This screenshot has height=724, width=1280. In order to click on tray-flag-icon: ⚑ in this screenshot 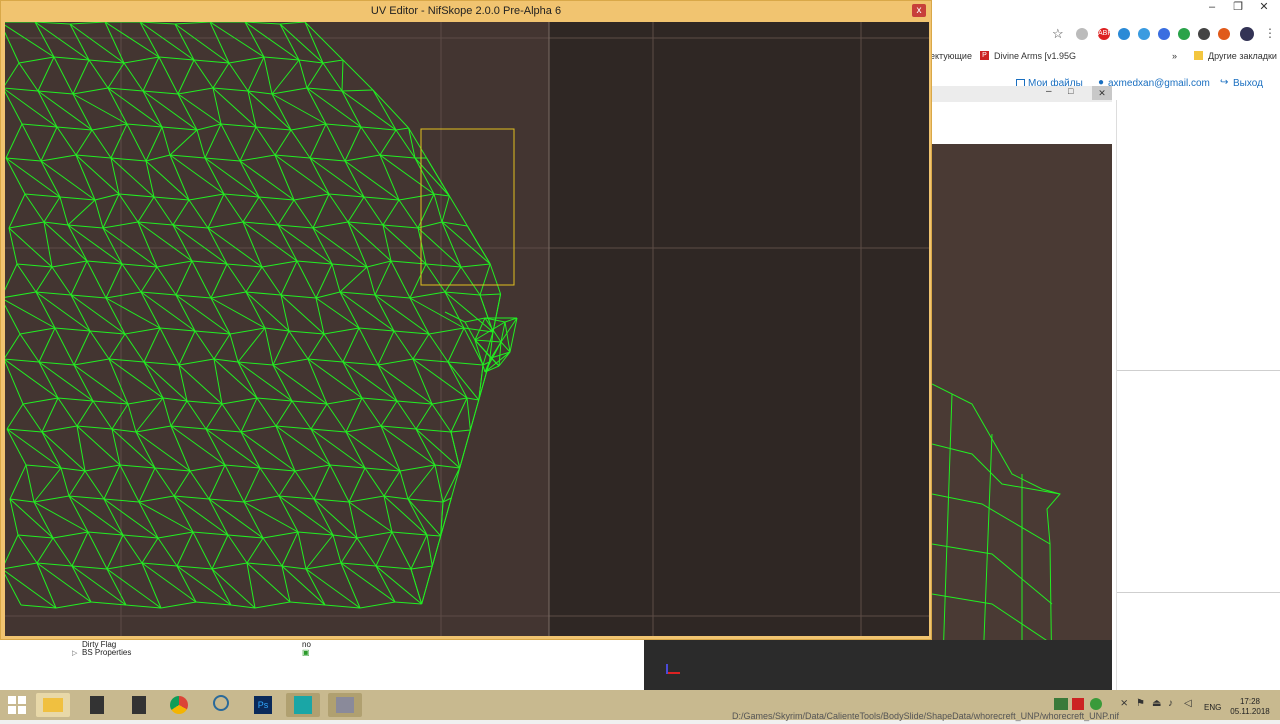, I will do `click(1140, 703)`.